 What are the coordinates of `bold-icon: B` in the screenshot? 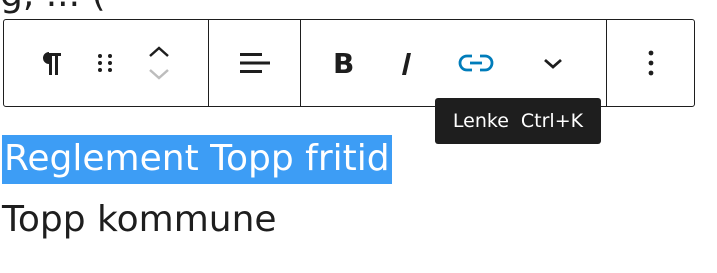 It's located at (343, 63).